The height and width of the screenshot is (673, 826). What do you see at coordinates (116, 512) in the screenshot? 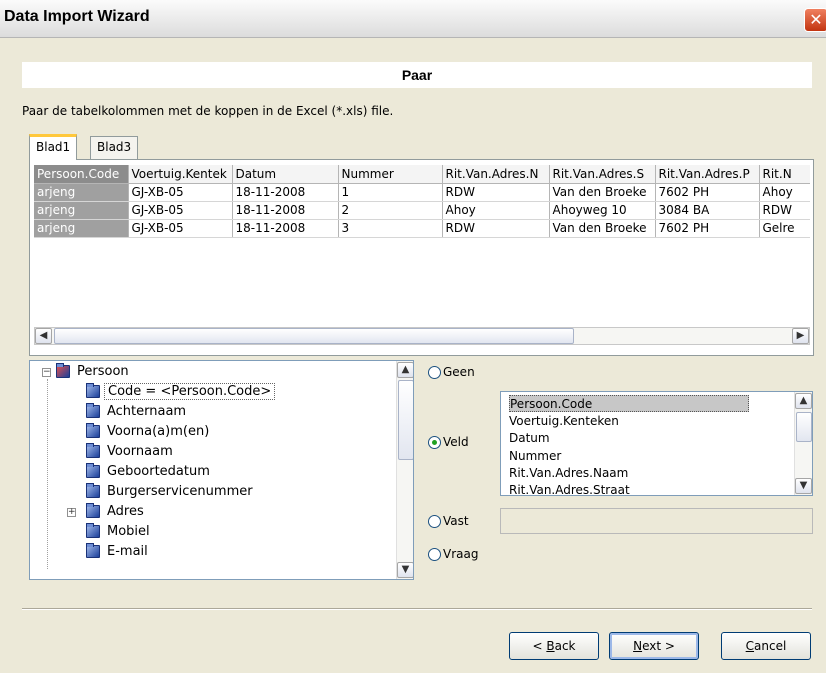
I see `tree-node: Adres` at bounding box center [116, 512].